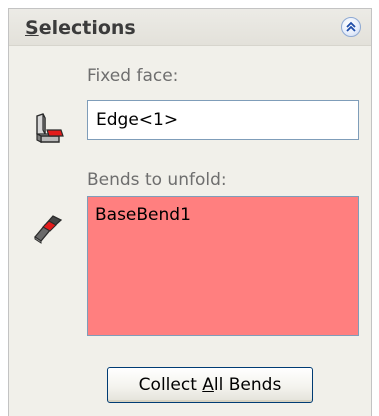 The height and width of the screenshot is (416, 379). I want to click on fixed-face-label: Fixed face:, so click(133, 76).